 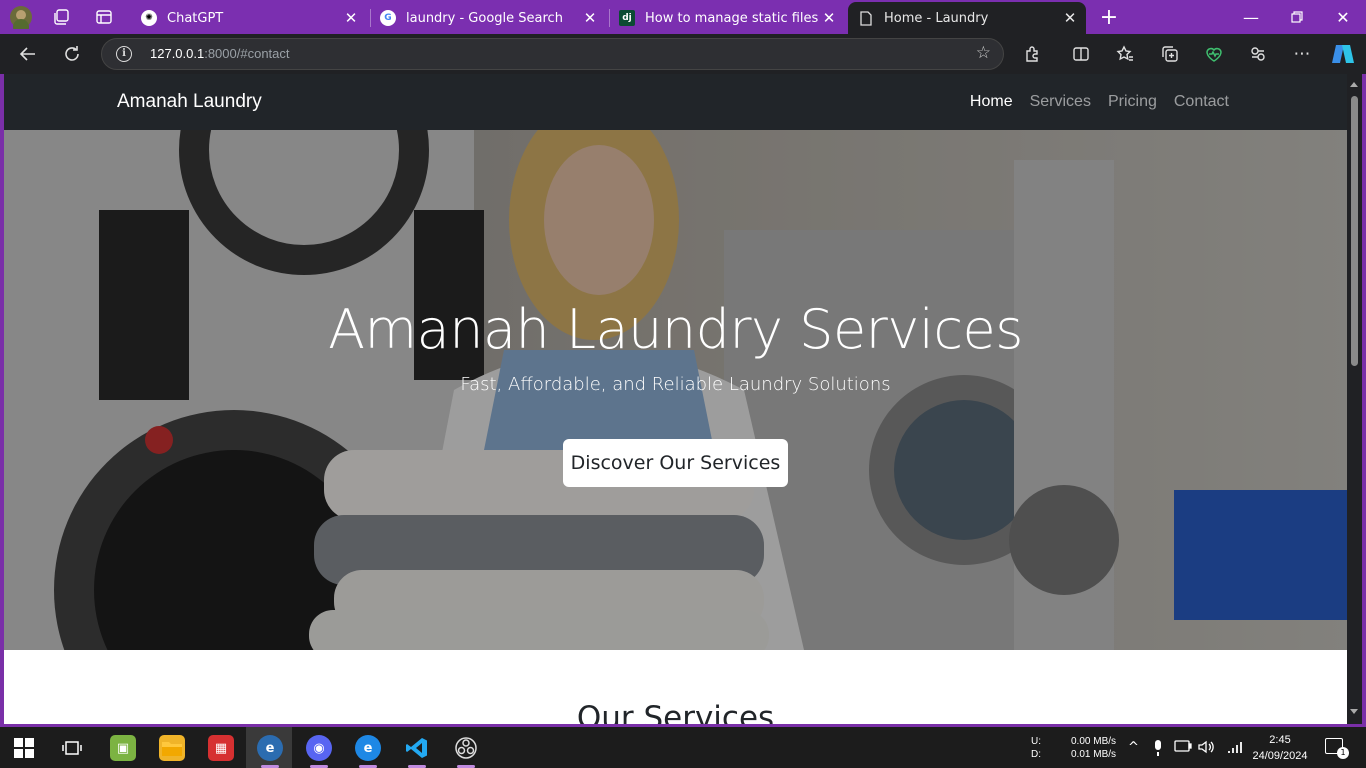 I want to click on scroll-down-icon, so click(x=1354, y=711).